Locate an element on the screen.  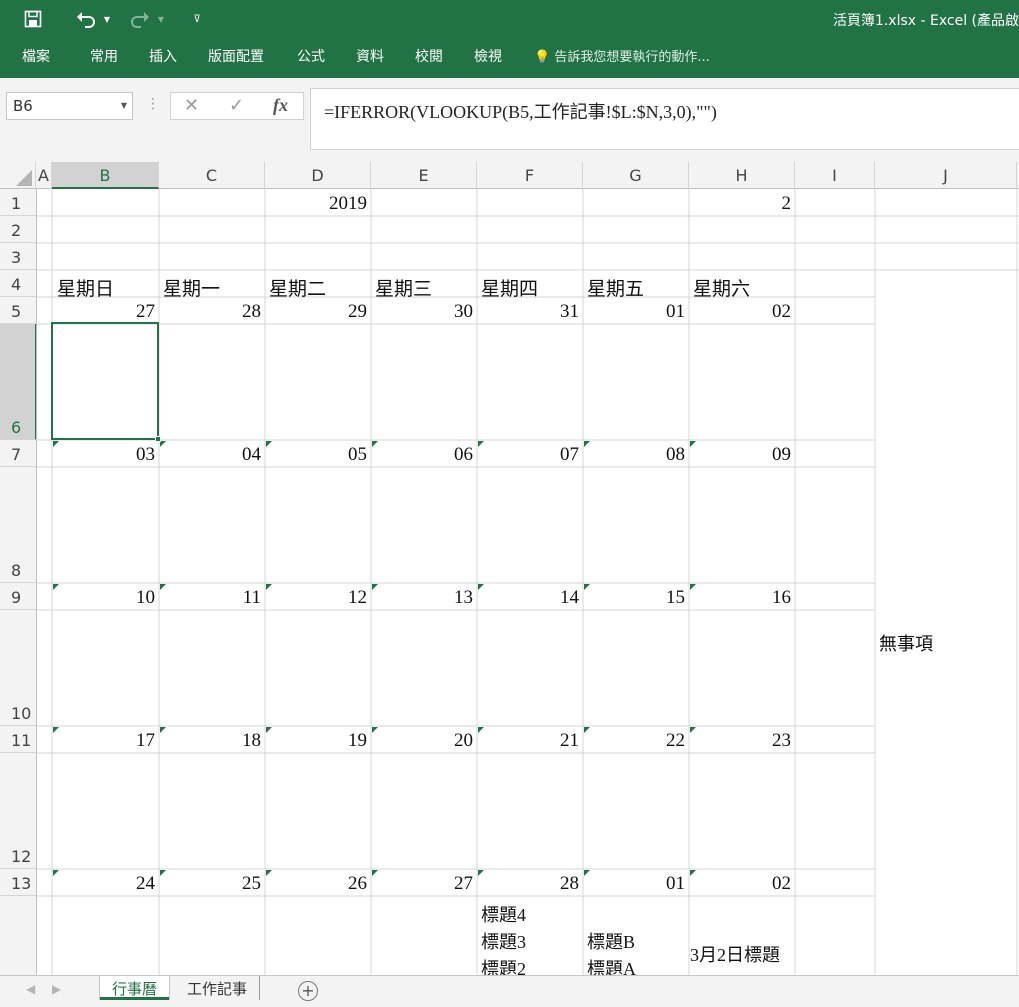
event-list-h: 3月2日標題 is located at coordinates (735, 955).